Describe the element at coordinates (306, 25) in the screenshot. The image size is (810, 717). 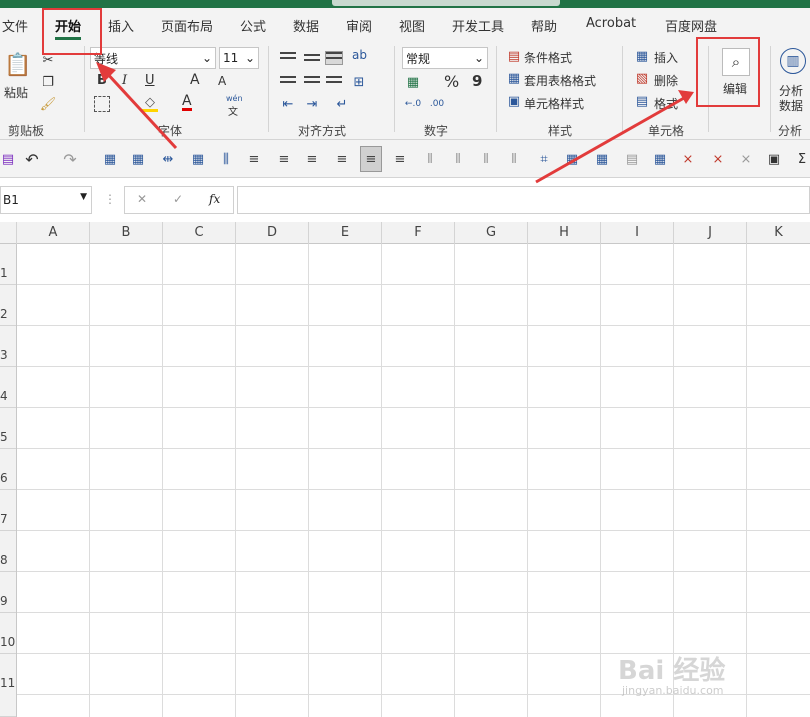
I see `tab-data: 数据` at that location.